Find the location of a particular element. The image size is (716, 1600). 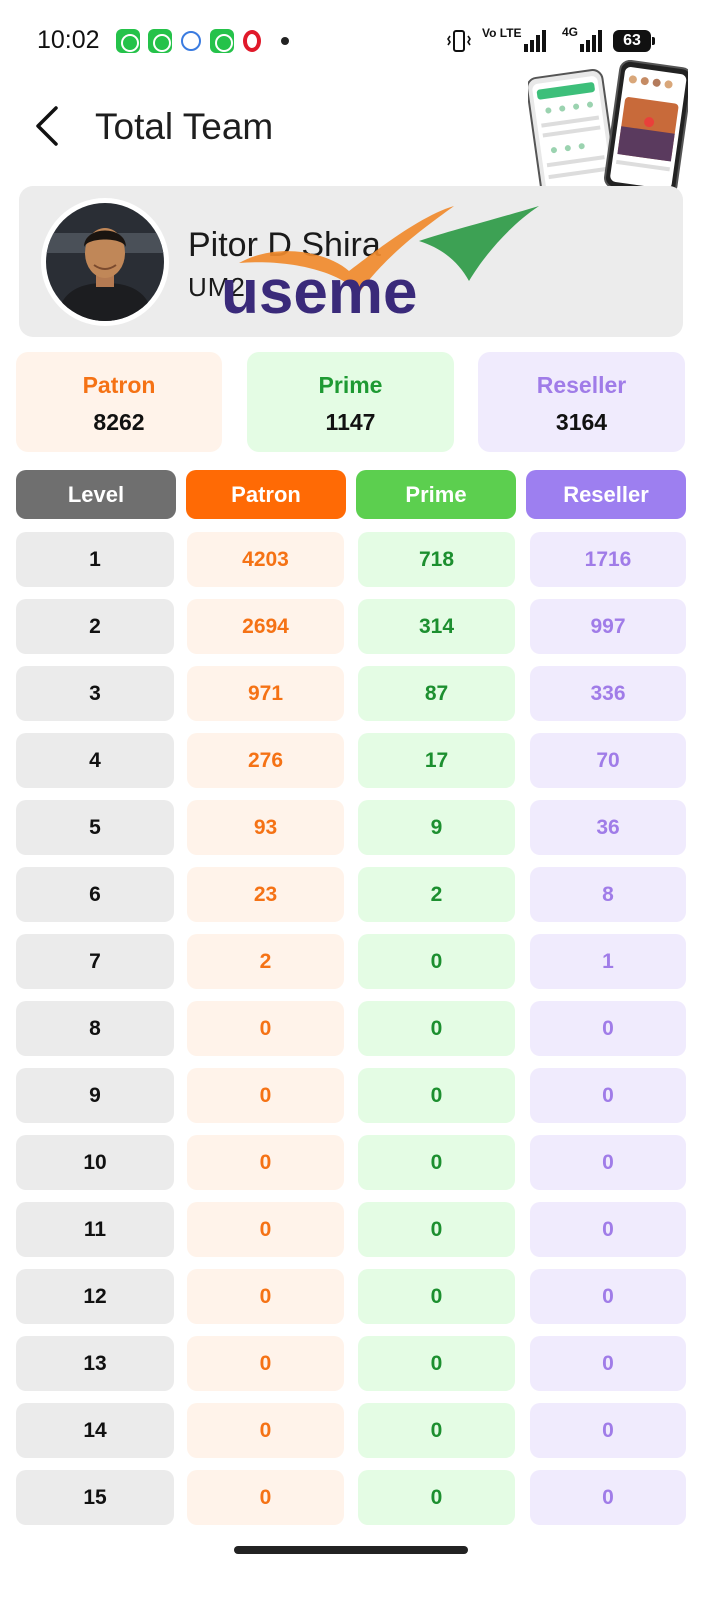

column-header-reseller: Reseller is located at coordinates (606, 494).